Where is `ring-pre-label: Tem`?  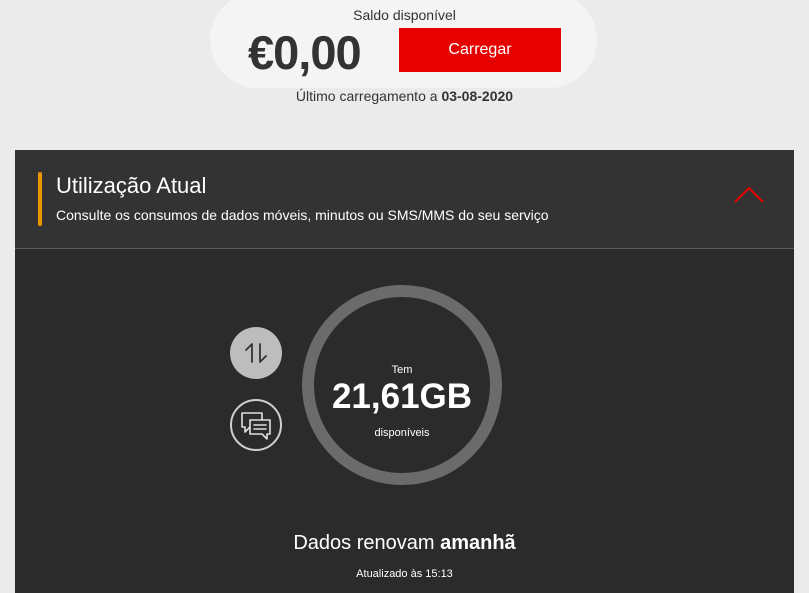
ring-pre-label: Tem is located at coordinates (402, 370).